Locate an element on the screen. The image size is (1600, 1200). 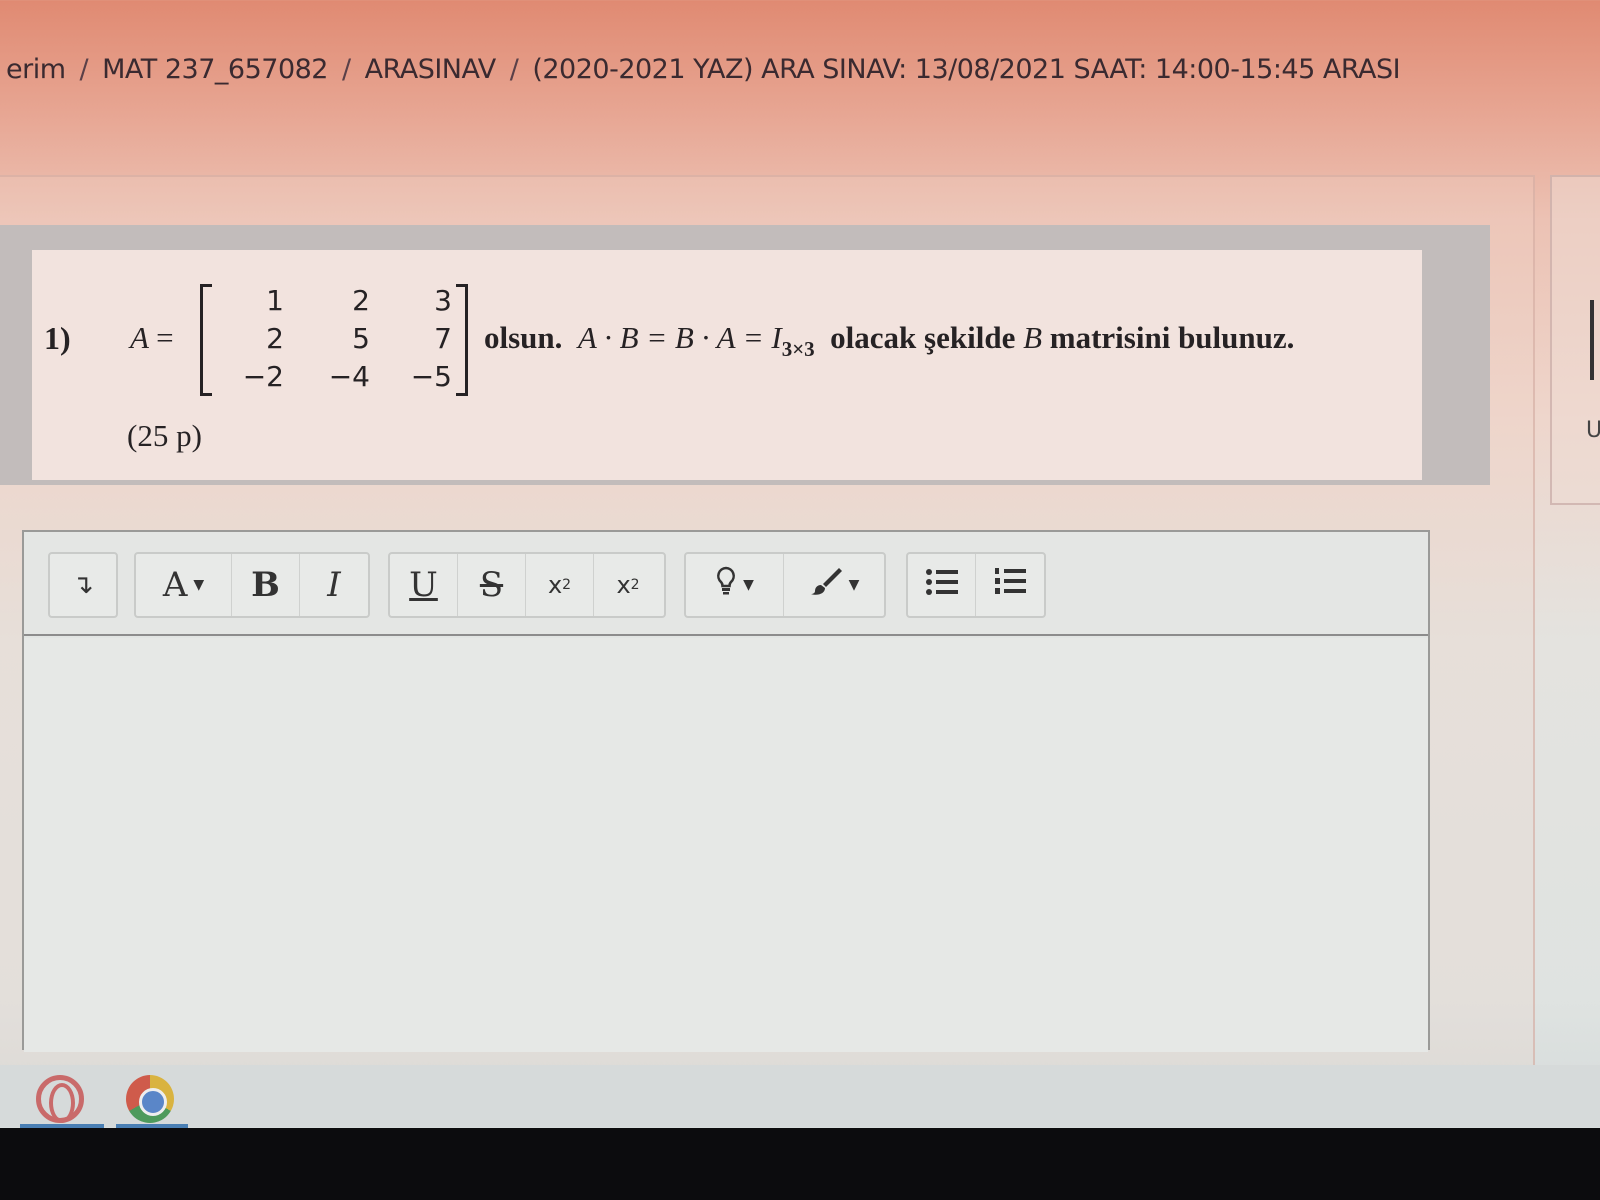
bullet-list-icon is located at coordinates (942, 585).